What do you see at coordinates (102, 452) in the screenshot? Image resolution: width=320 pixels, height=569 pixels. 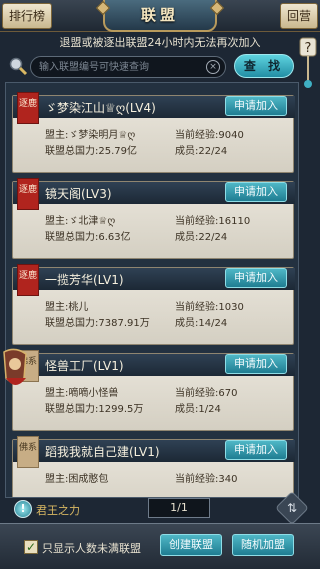 I see `alliance-name: 蹈我我就自己建(LV1)` at bounding box center [102, 452].